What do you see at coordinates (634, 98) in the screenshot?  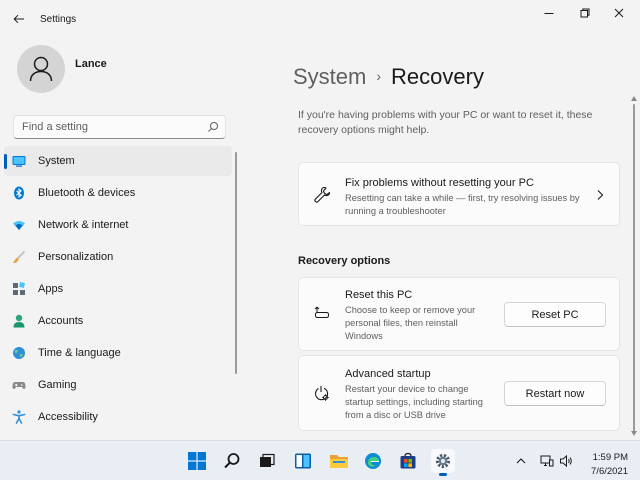 I see `scroll-up-arrow-icon` at bounding box center [634, 98].